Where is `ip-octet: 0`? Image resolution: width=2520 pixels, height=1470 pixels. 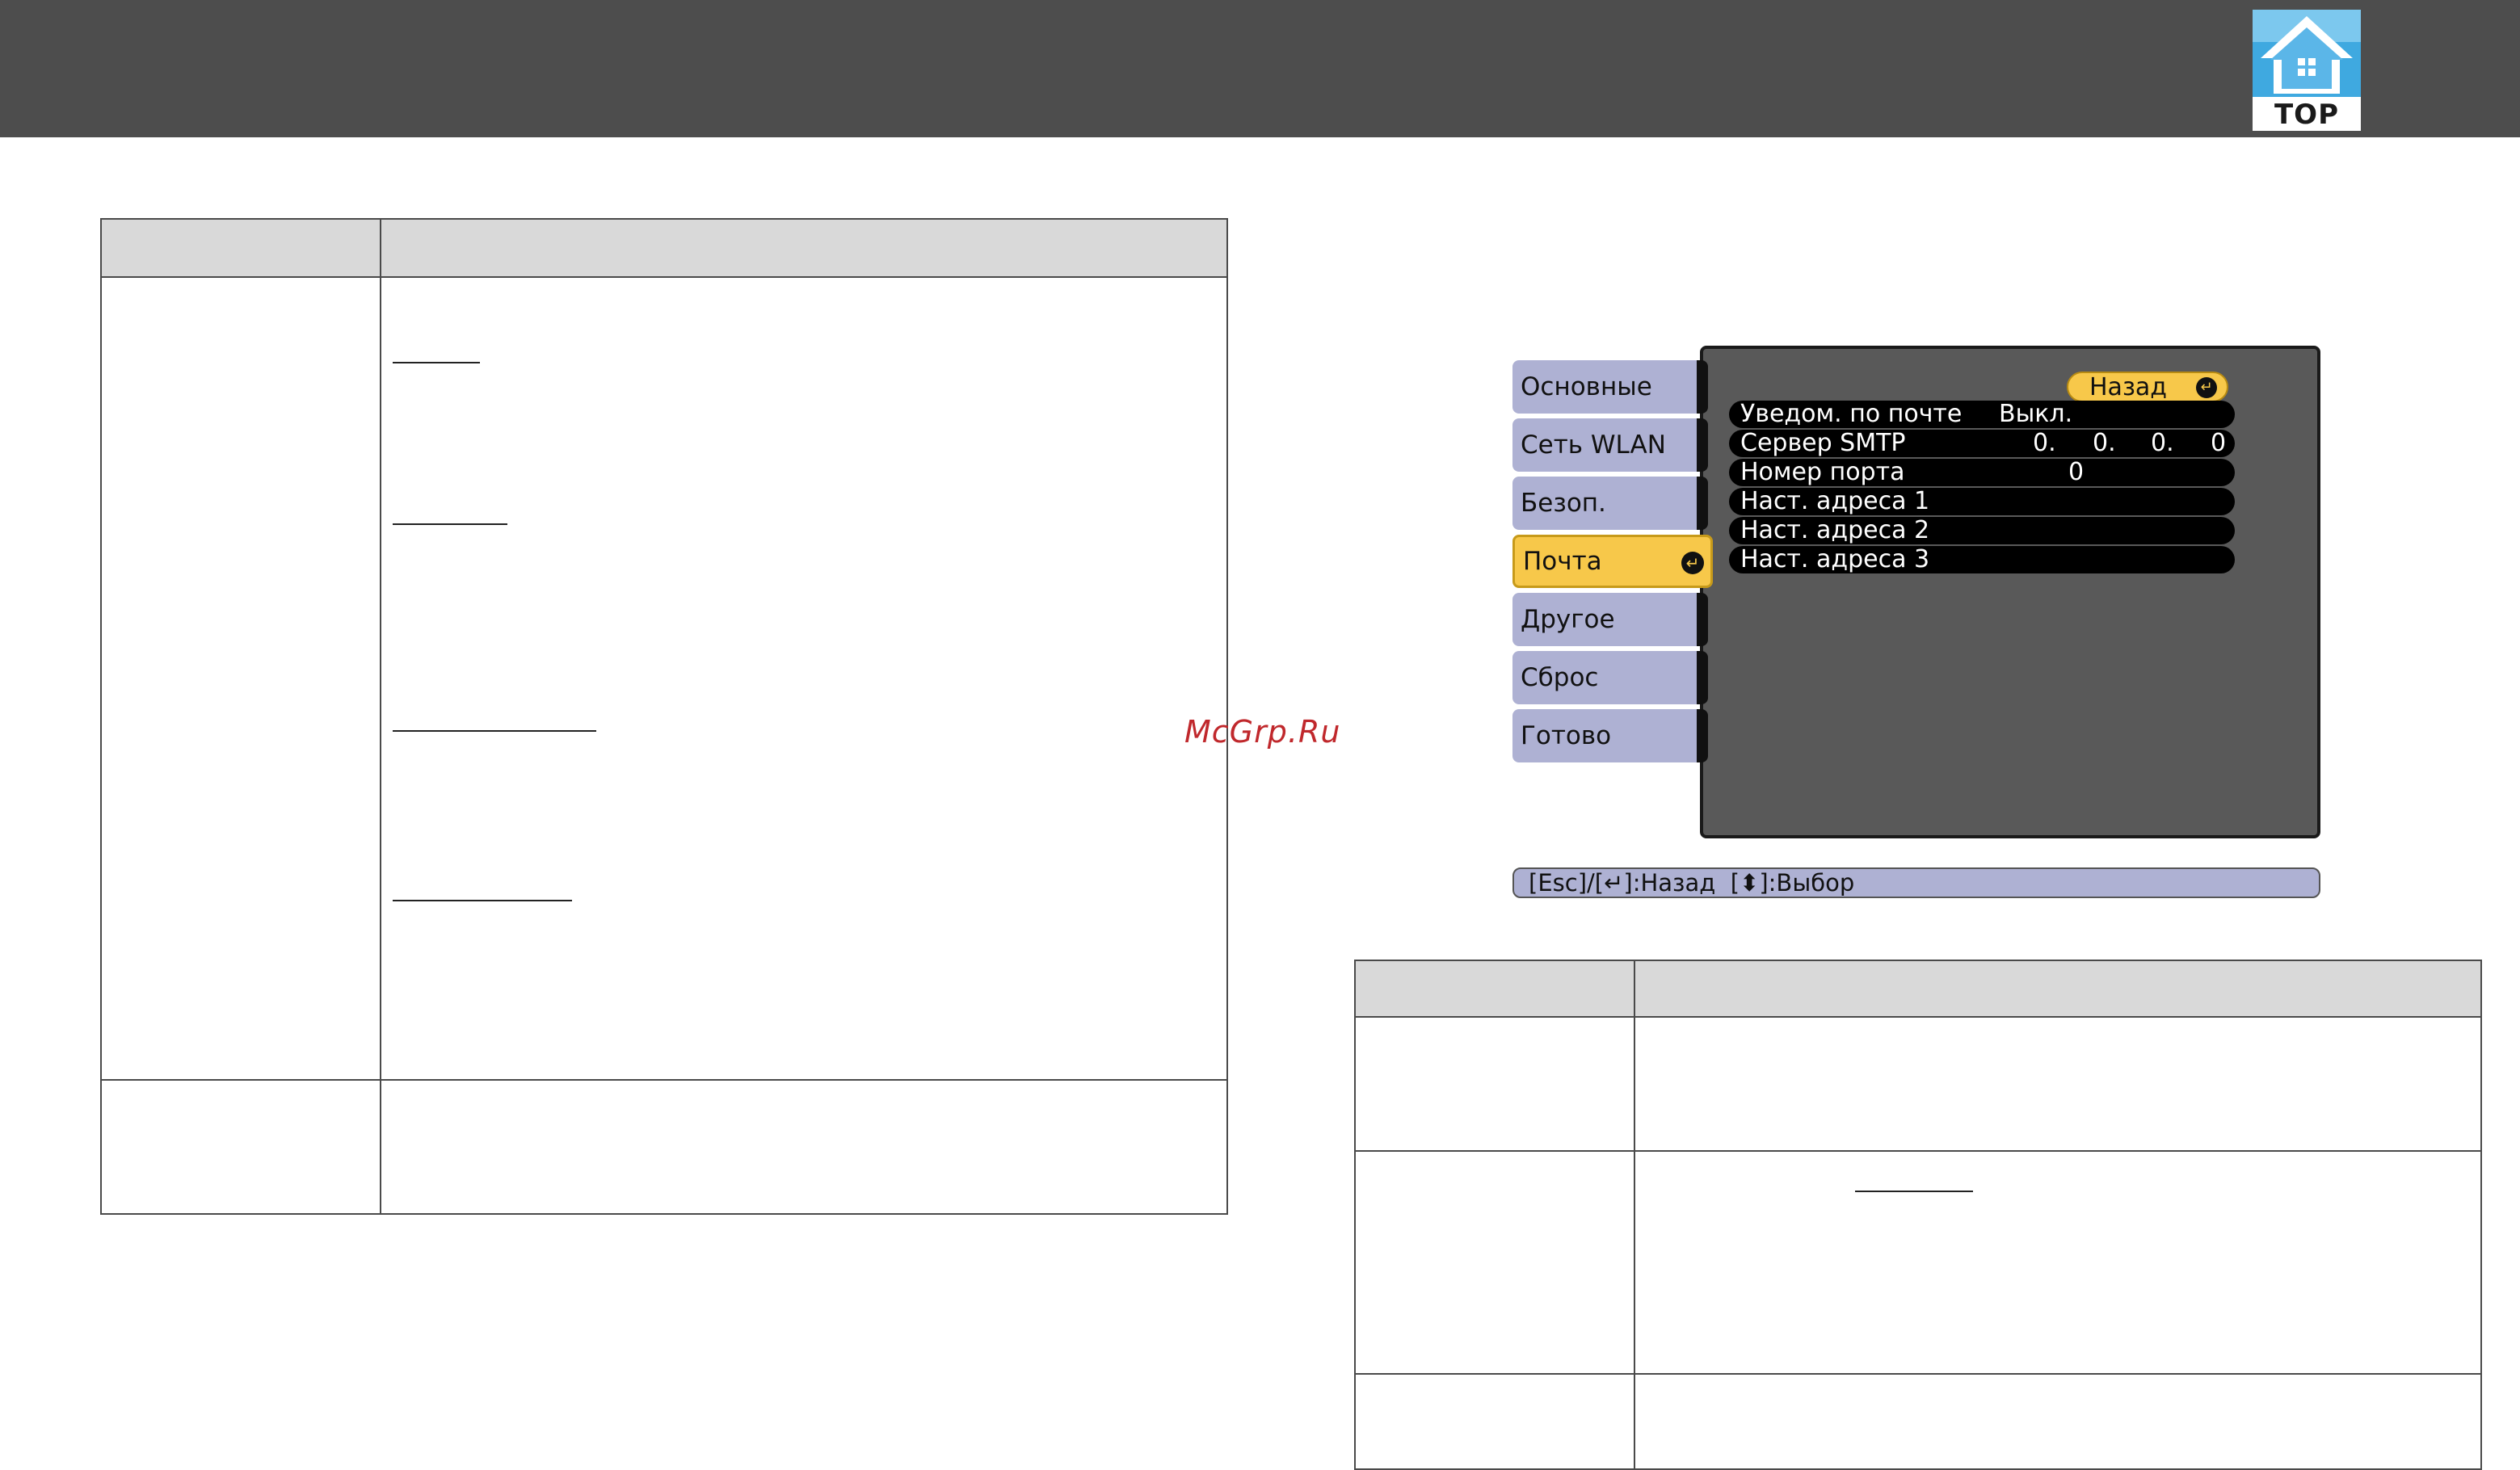
ip-octet: 0 is located at coordinates (2219, 443).